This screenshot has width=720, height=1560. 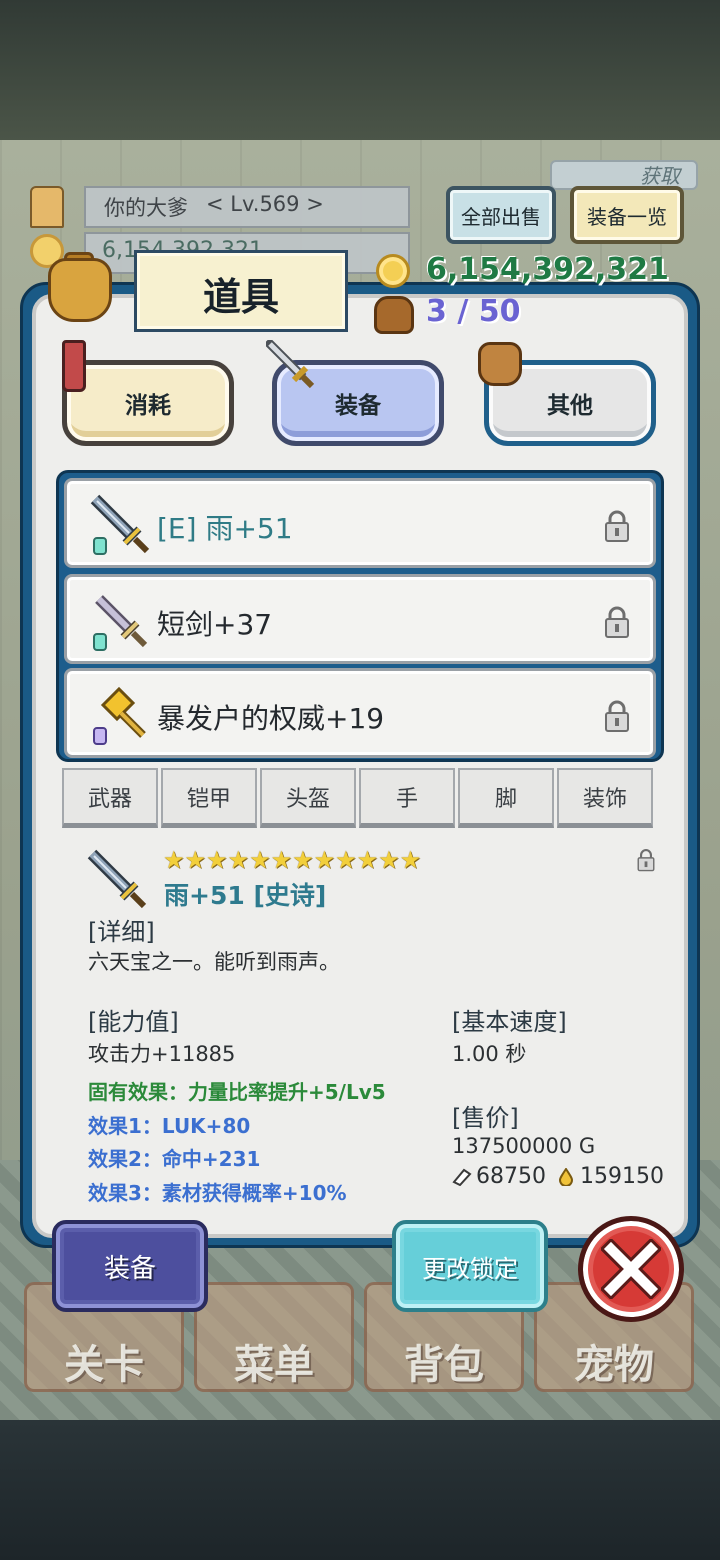 What do you see at coordinates (292, 860) in the screenshot?
I see `rarity-stars: ★★★★★★★★★★★★` at bounding box center [292, 860].